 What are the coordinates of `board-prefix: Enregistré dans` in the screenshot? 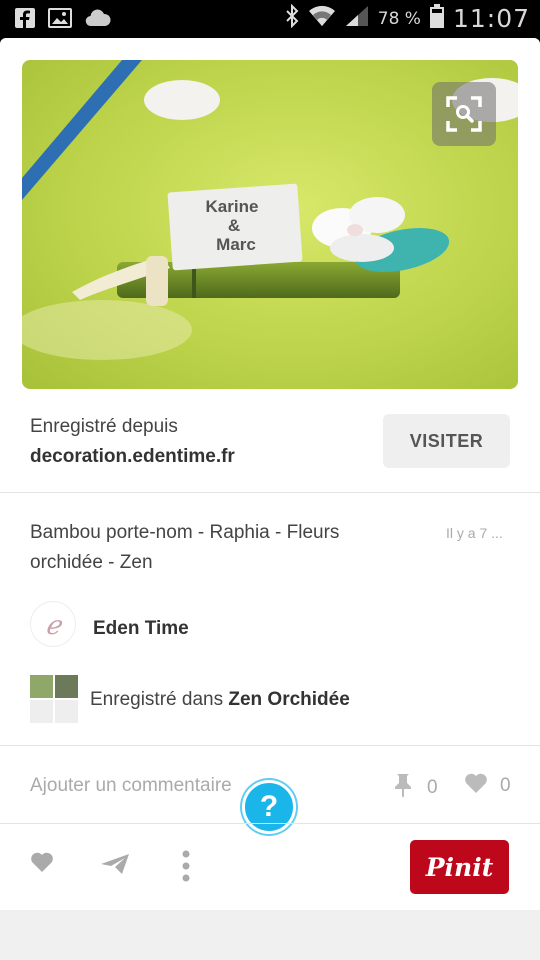 It's located at (157, 699).